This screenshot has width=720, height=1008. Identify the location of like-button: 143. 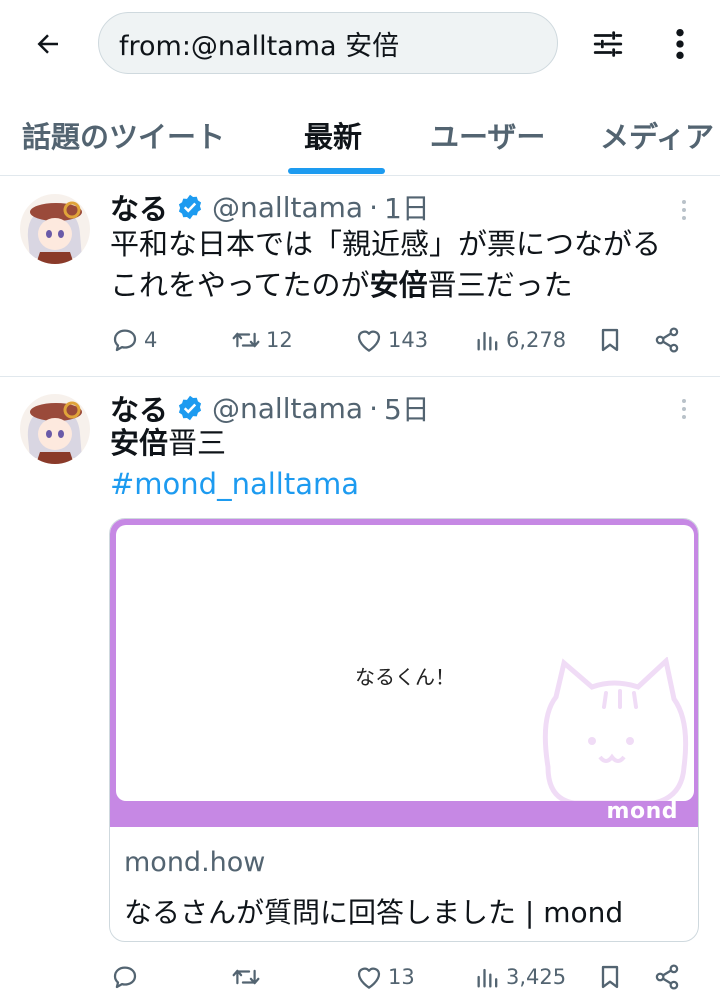
(391, 340).